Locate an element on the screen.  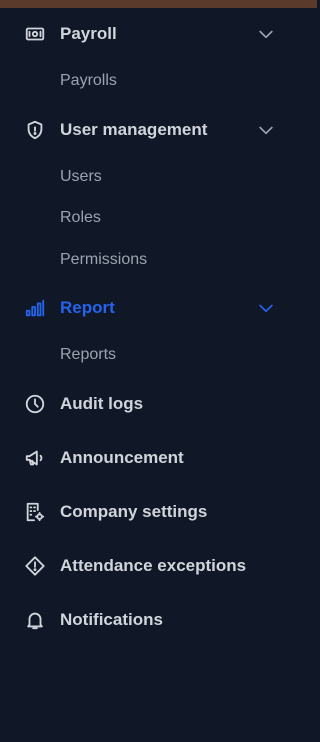
sidebar-subitem-label: Reports is located at coordinates (88, 354).